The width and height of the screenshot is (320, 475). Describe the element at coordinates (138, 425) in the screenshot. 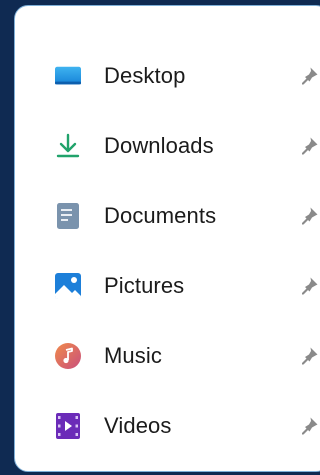

I see `quick-access-label: Videos` at that location.